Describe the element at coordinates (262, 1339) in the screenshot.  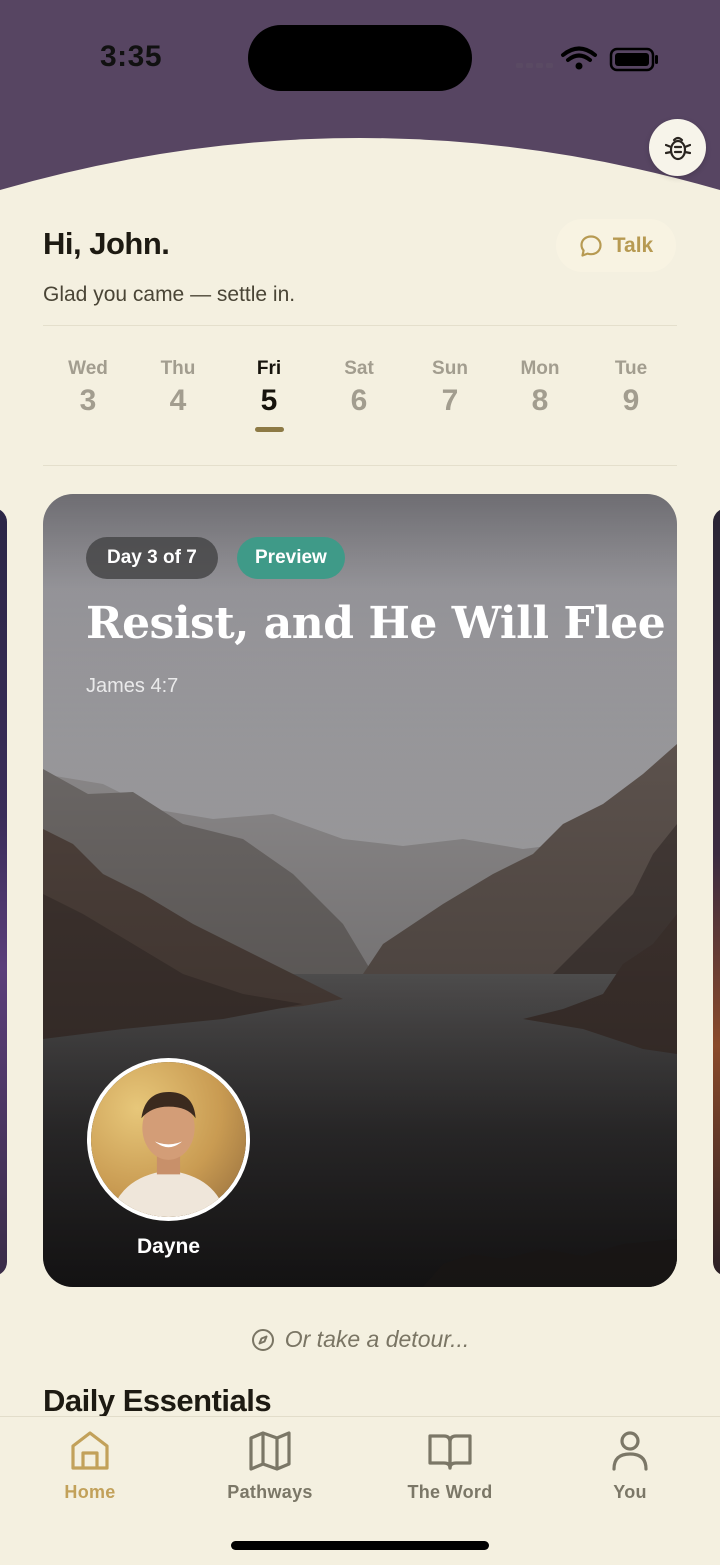
I see `compass-icon` at that location.